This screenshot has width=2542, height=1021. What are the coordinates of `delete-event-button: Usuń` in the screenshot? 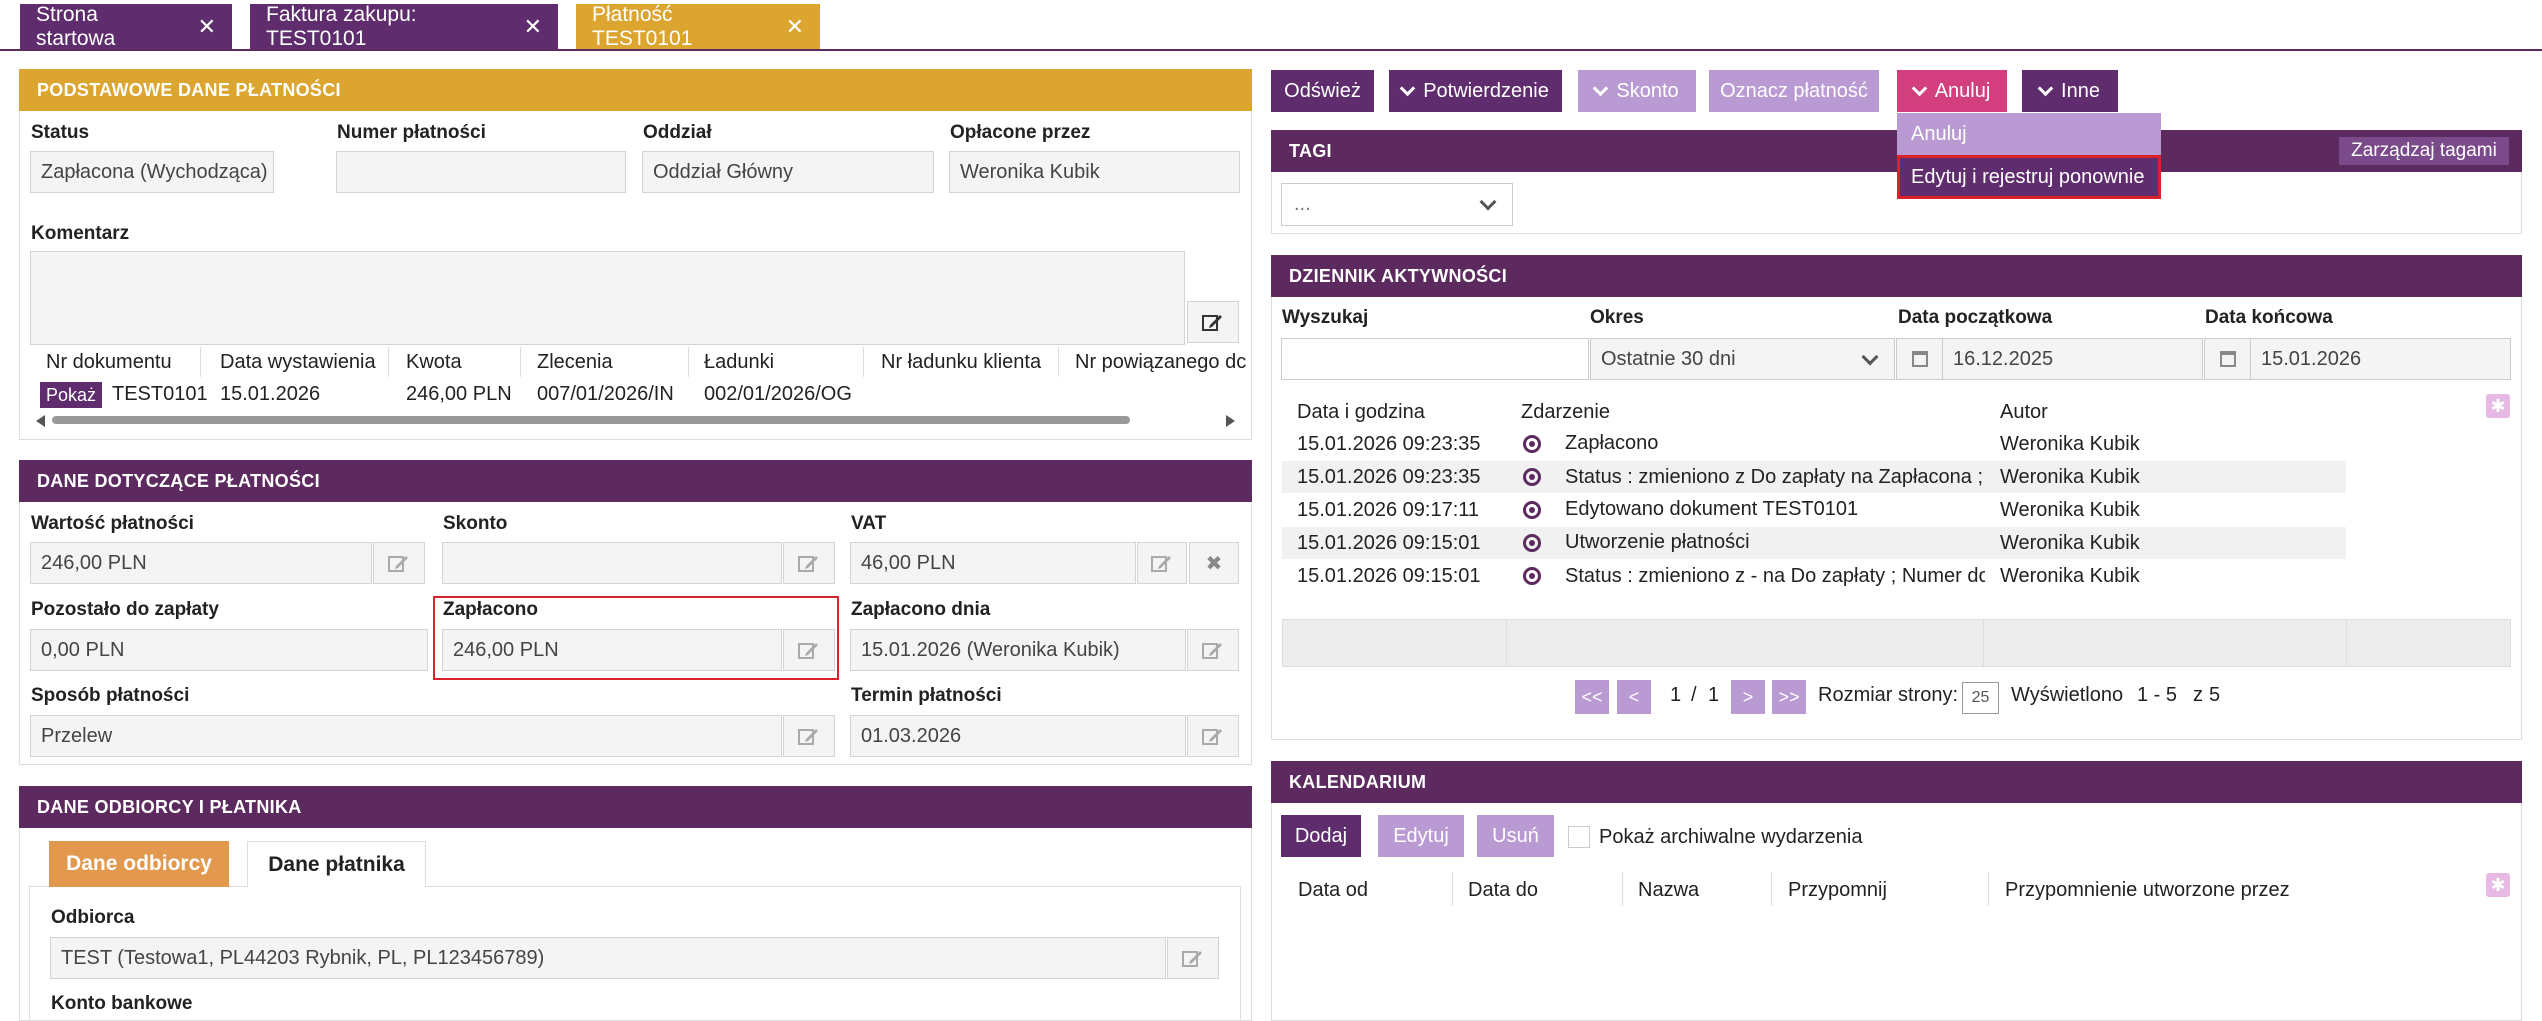 It's located at (1515, 836).